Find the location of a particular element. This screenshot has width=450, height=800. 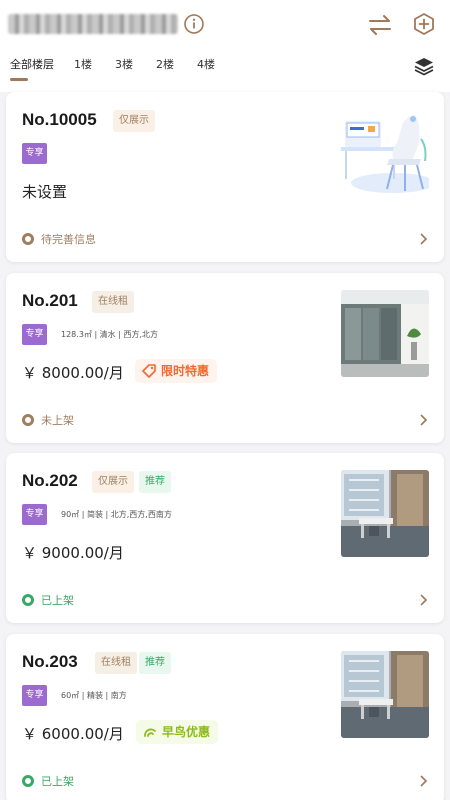

floor-tabs: 全部楼层 1楼 3楼 2楼 4楼 is located at coordinates (200, 67).